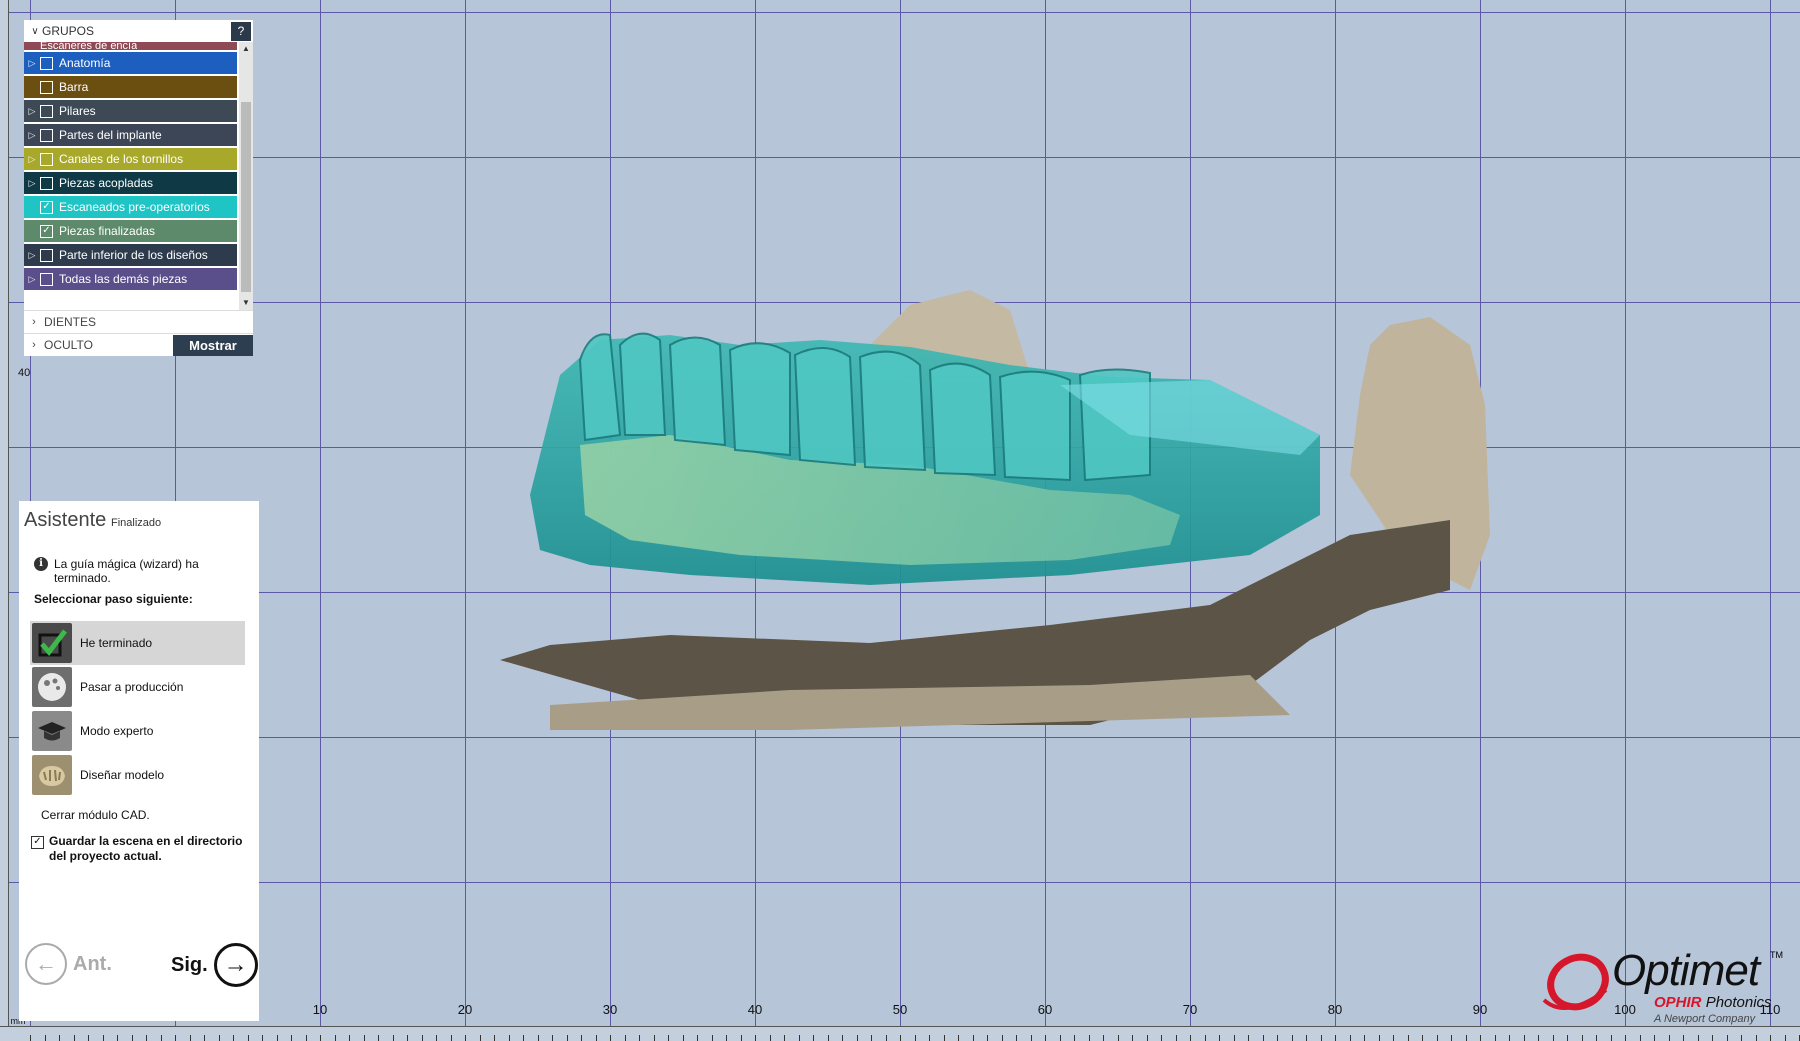 This screenshot has height=1041, width=1800. What do you see at coordinates (37, 842) in the screenshot?
I see `save-scene-checkbox: ✓` at bounding box center [37, 842].